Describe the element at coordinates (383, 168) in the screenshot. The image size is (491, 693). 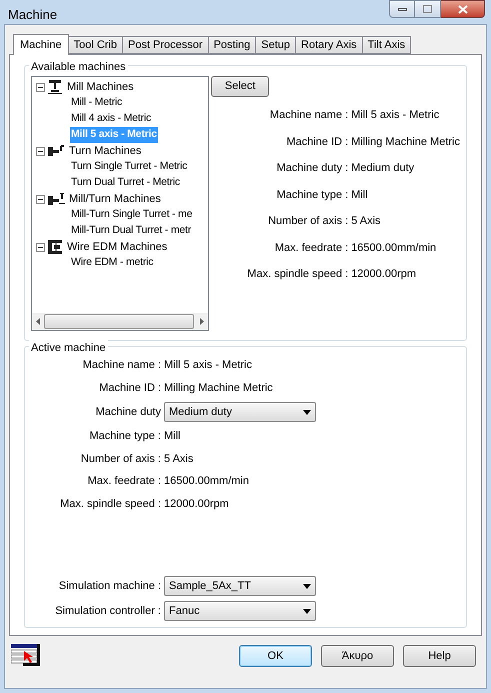
I see `detail-value: Medium duty` at that location.